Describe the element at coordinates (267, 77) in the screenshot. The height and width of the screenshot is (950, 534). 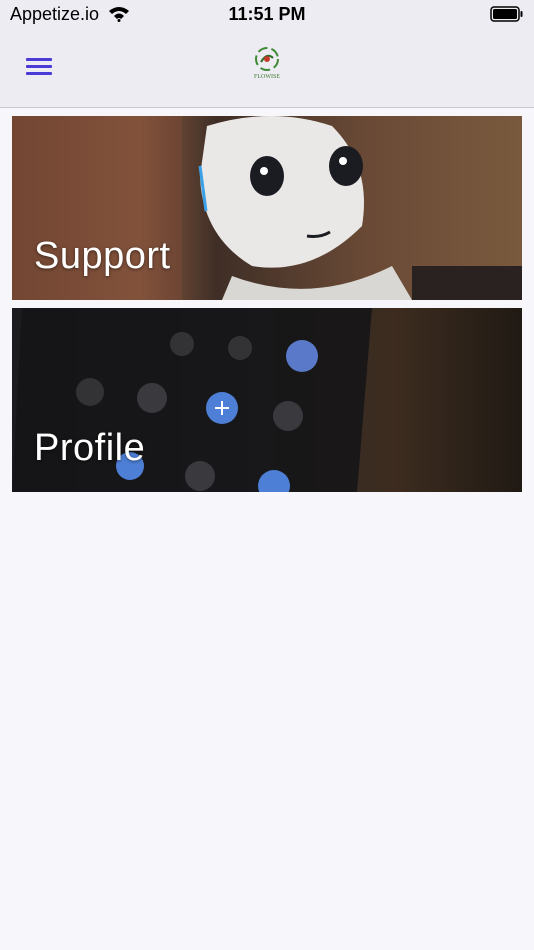
I see `logo-text: FLOWISE` at that location.